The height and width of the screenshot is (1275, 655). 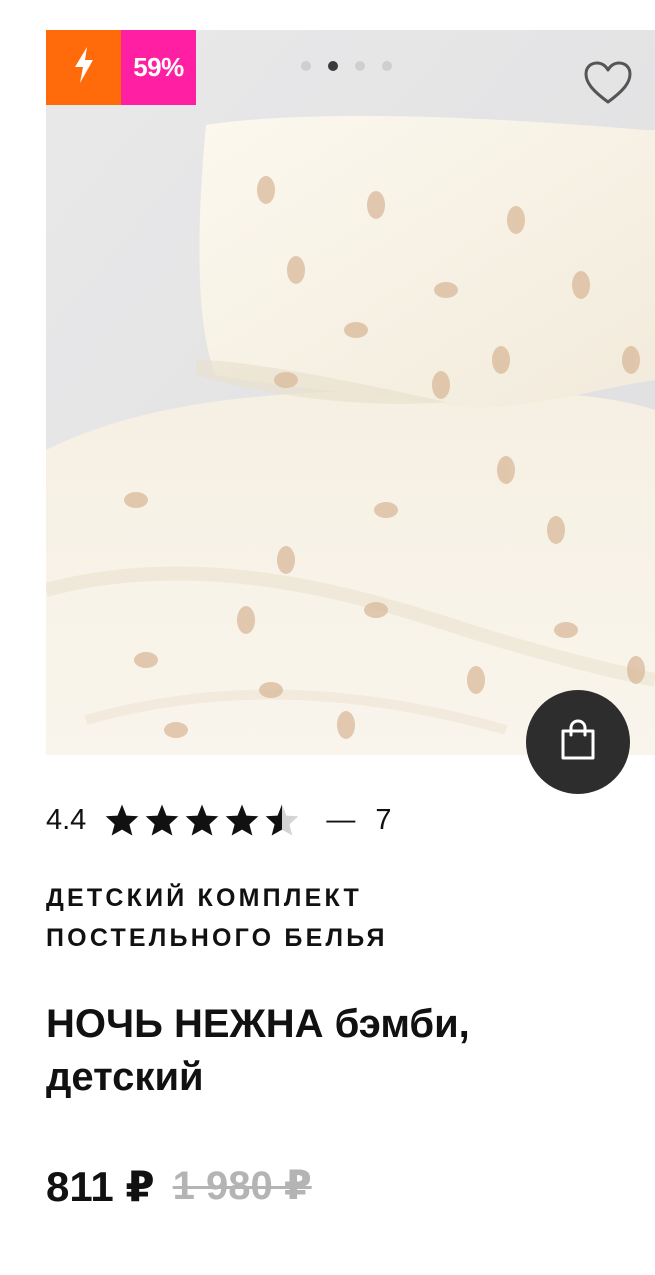 I want to click on lightning-icon, so click(x=84, y=67).